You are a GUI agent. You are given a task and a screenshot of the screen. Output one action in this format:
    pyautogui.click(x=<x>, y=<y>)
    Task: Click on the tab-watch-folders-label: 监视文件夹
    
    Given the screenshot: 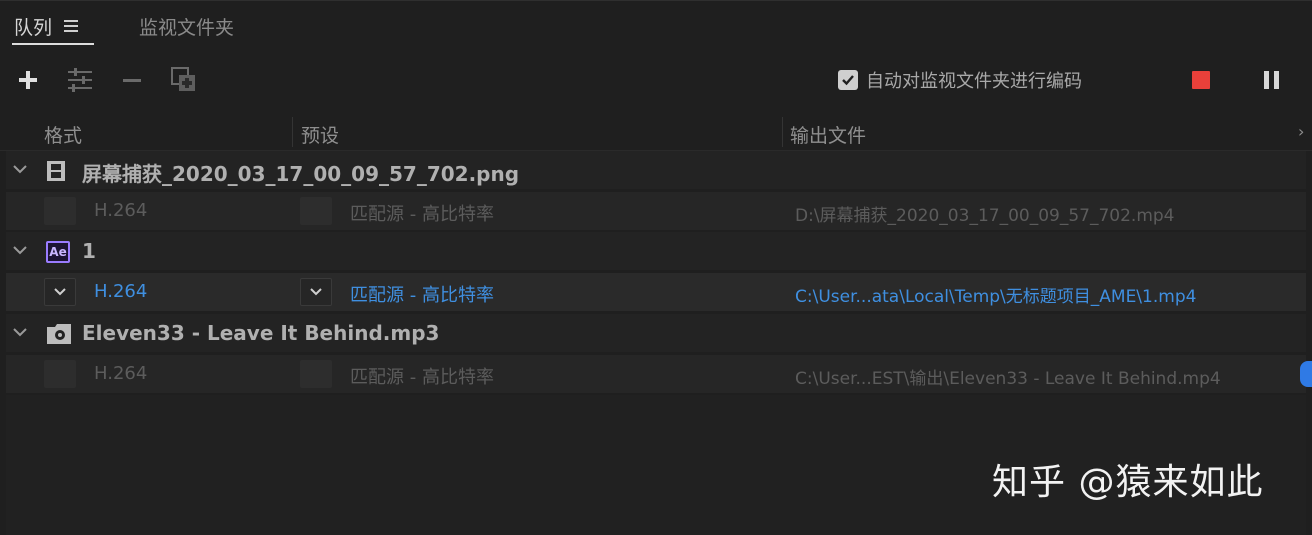 What is the action you would take?
    pyautogui.click(x=187, y=27)
    